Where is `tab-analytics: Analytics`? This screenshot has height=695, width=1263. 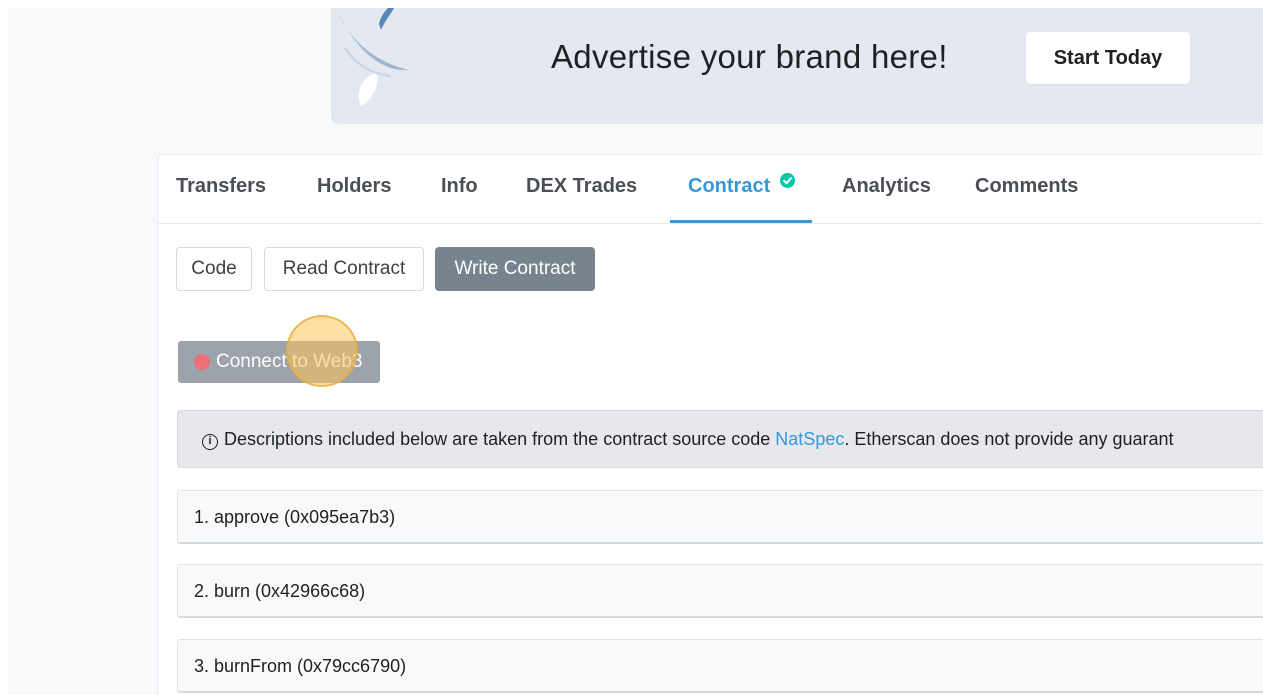 tab-analytics: Analytics is located at coordinates (886, 186).